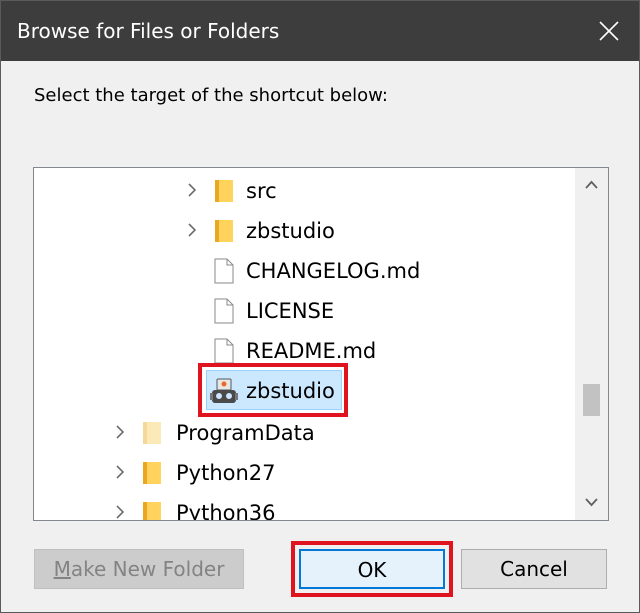 The width and height of the screenshot is (640, 613). Describe the element at coordinates (148, 31) in the screenshot. I see `dialog-title: Browse for Files or Folders` at that location.